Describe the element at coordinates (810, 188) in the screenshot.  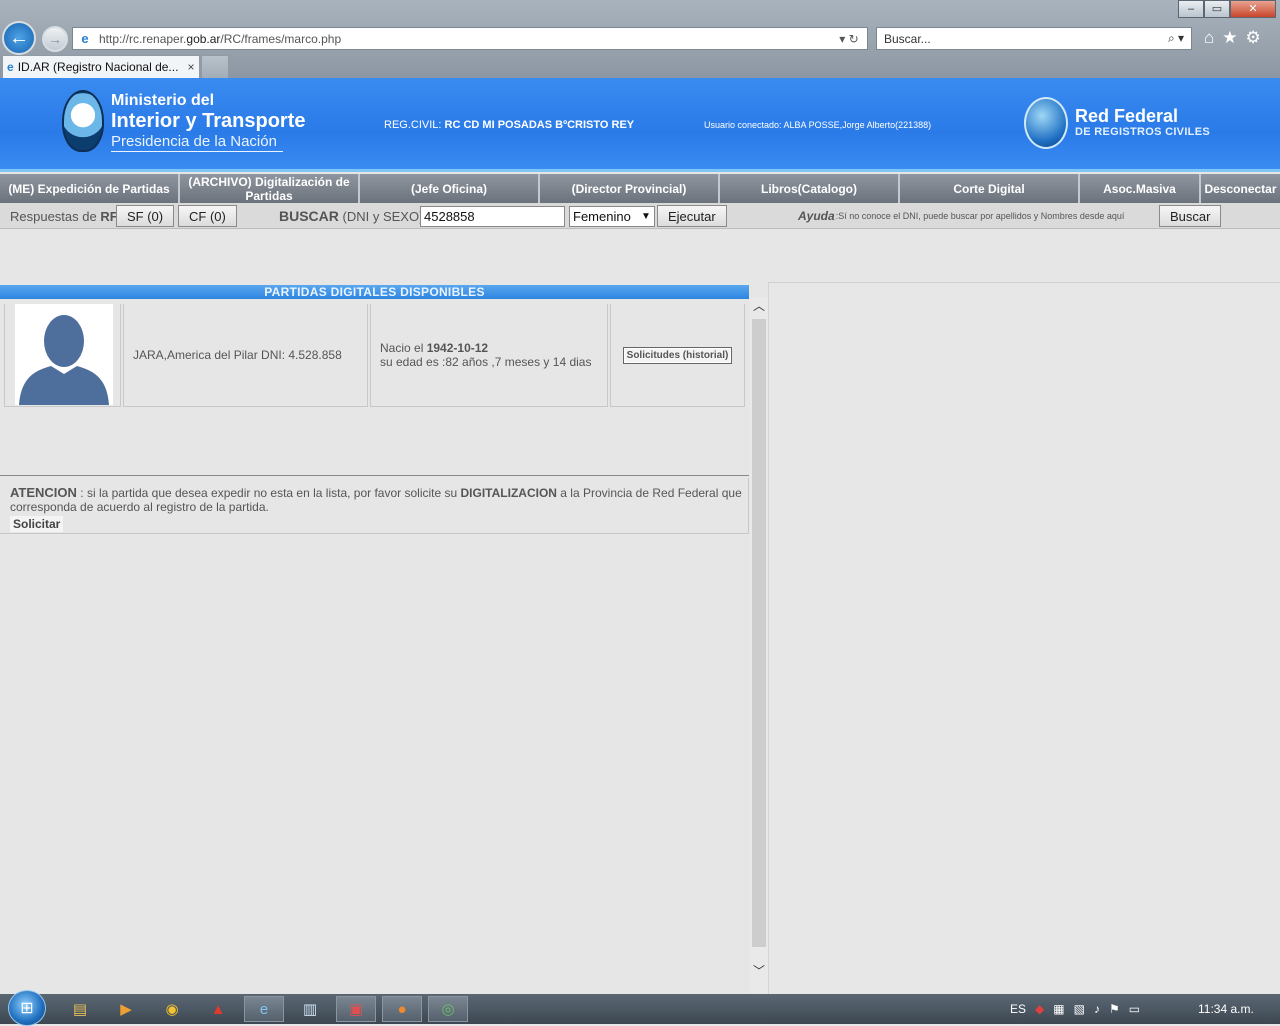
I see `menu-libros-catalogo: Libros(Catalogo)` at that location.